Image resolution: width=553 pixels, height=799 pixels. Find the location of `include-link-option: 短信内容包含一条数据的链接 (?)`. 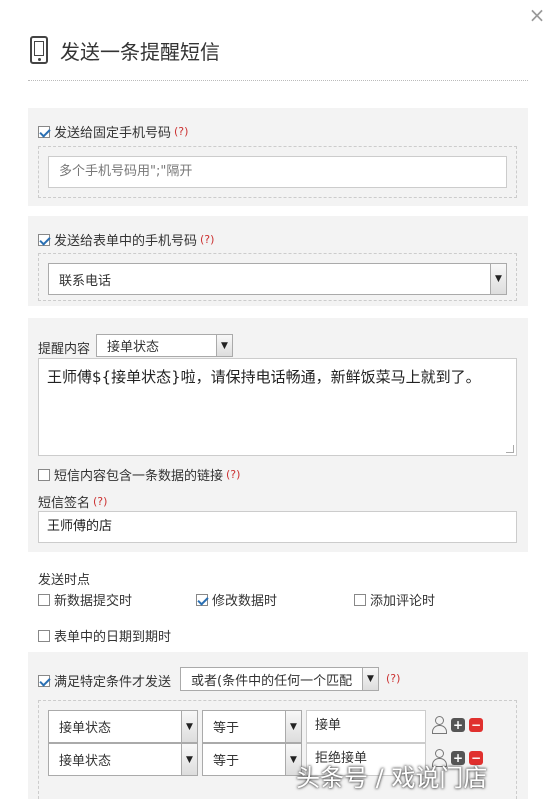

include-link-option: 短信内容包含一条数据的链接 (?) is located at coordinates (139, 474).